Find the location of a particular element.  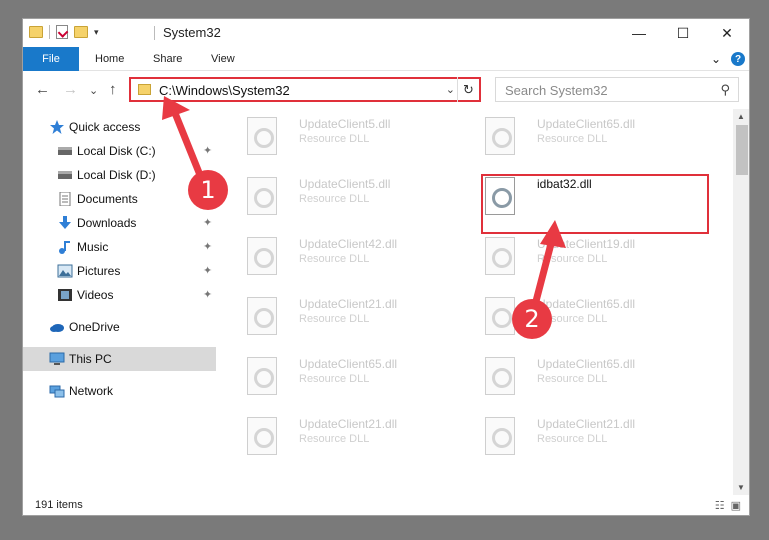

arrow-two-head is located at coordinates (553, 234).